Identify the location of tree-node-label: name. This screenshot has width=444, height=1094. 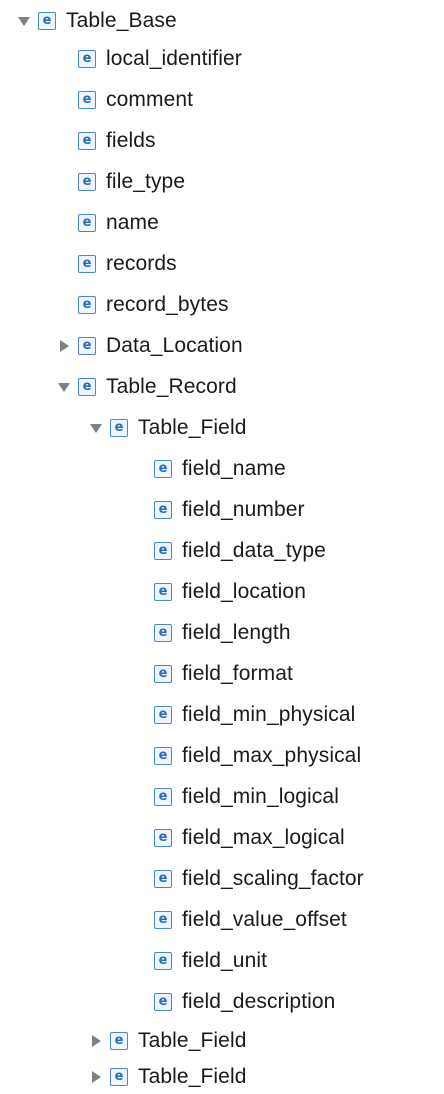
(132, 222).